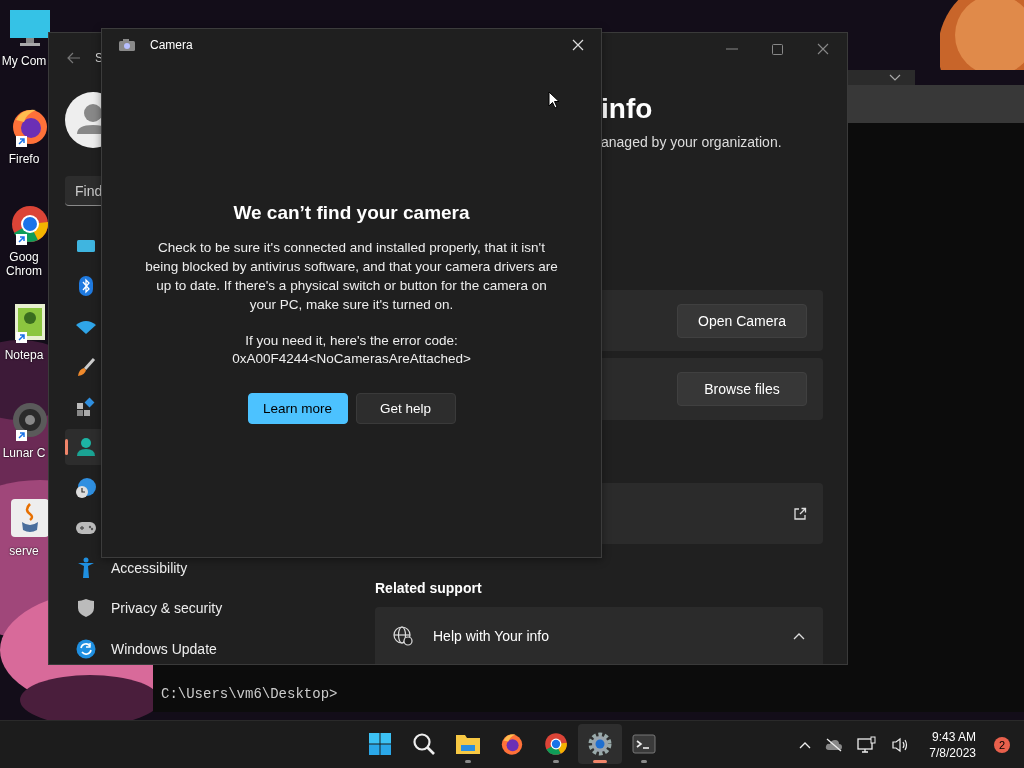 The image size is (1024, 768). I want to click on time-text: 9:43 AM, so click(953, 736).